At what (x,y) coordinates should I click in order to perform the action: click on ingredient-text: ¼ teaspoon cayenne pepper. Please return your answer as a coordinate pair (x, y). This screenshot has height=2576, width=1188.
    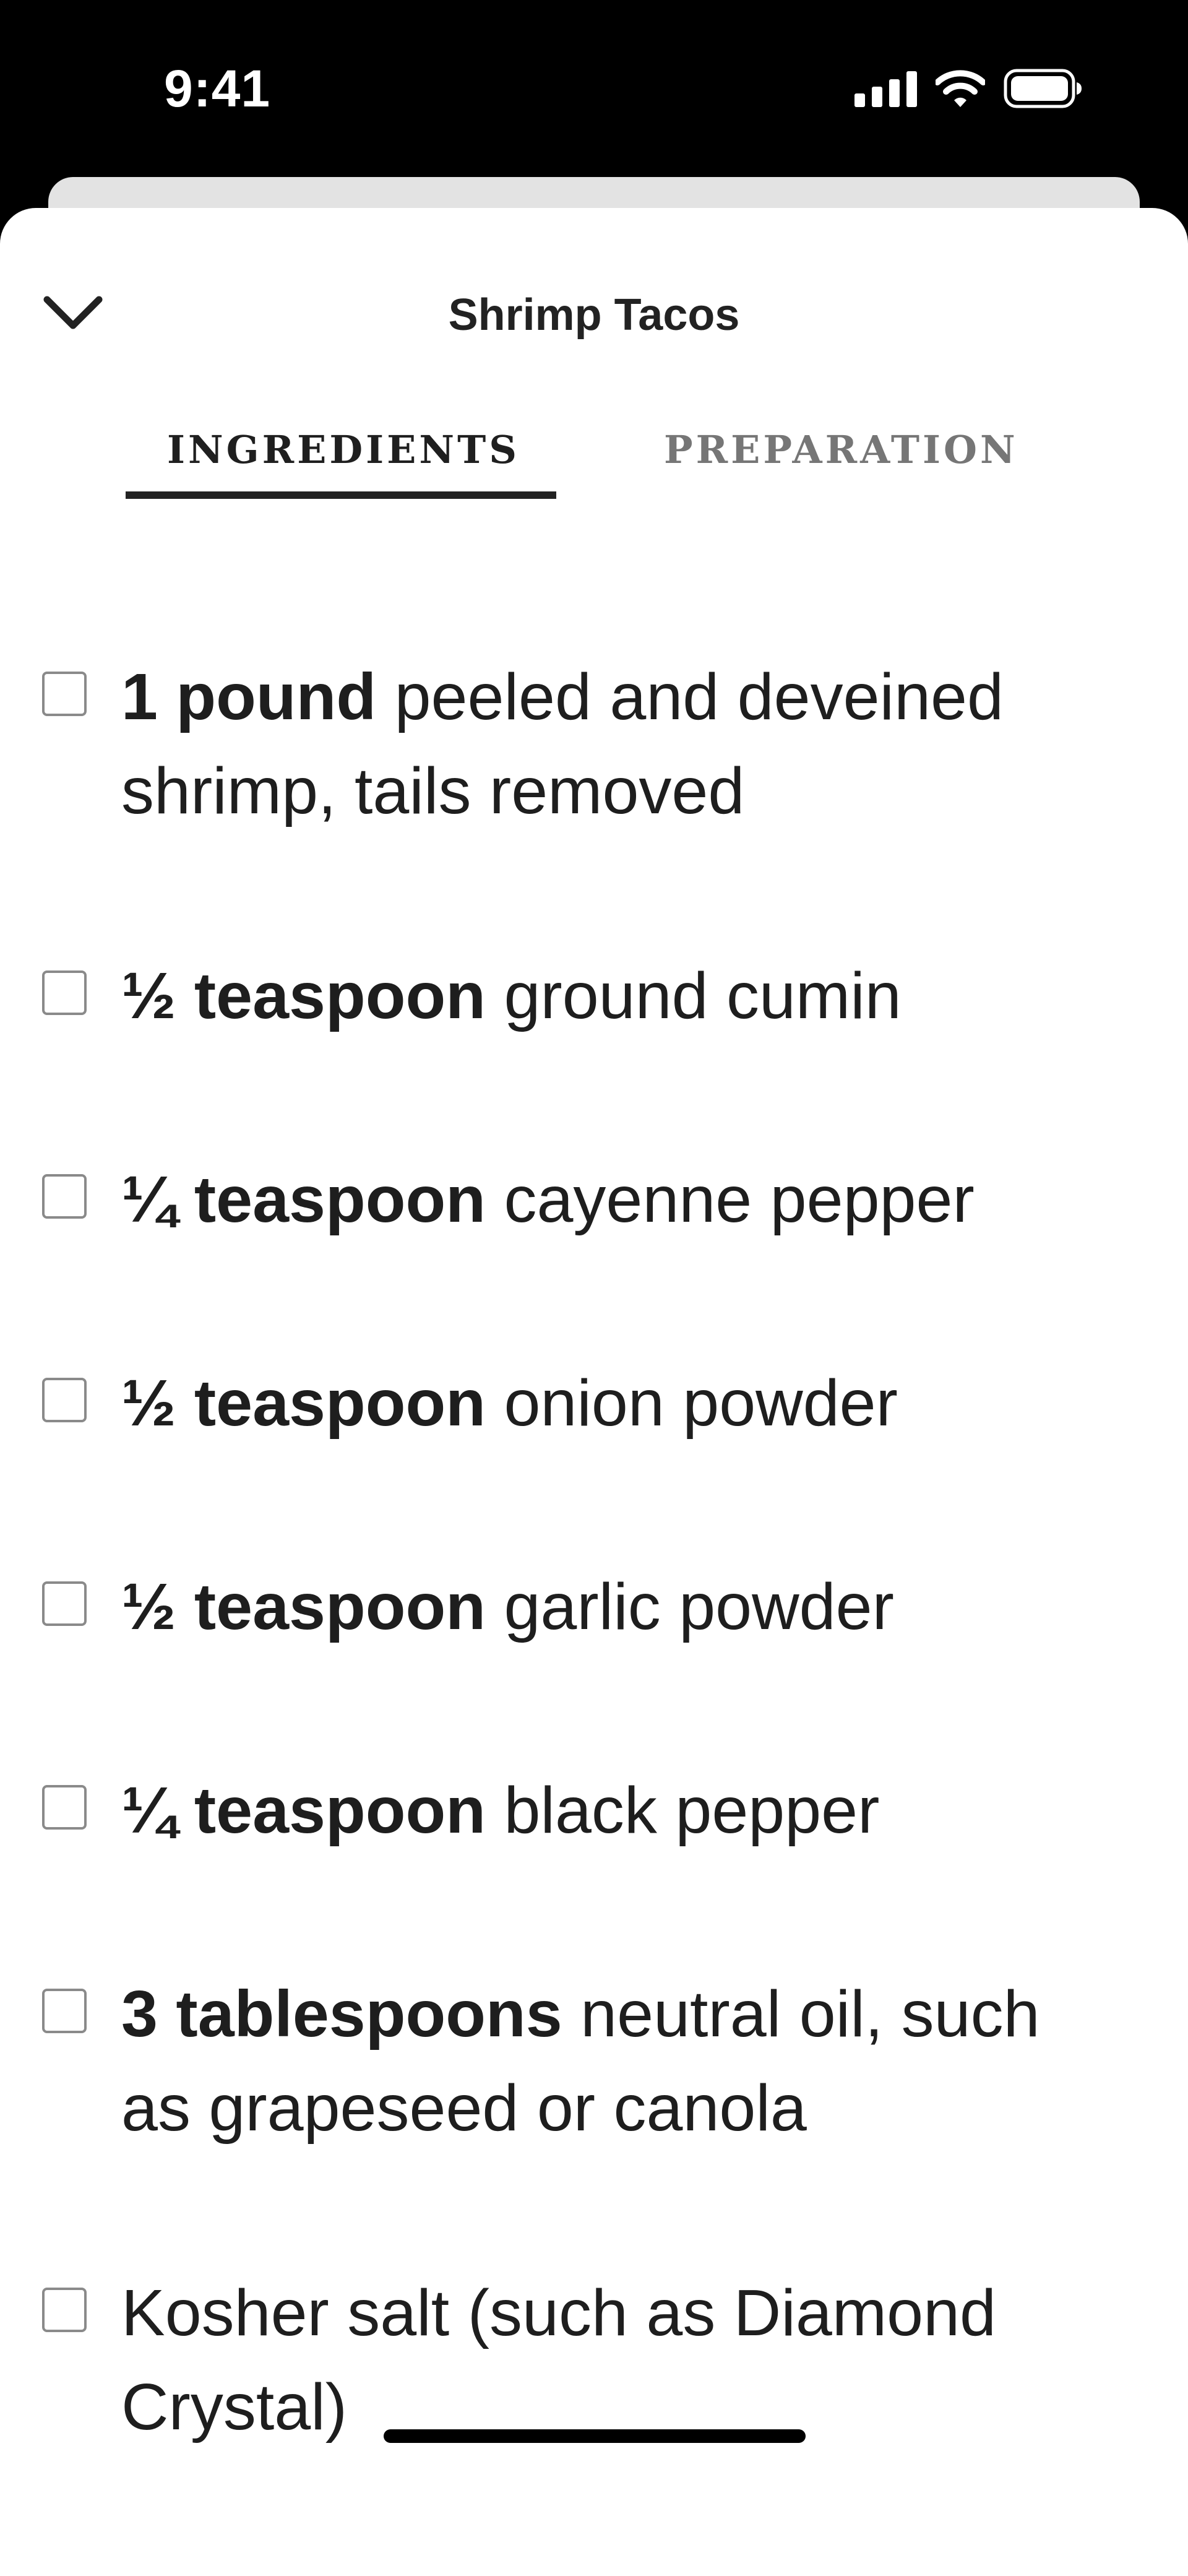
    Looking at the image, I should click on (622, 1199).